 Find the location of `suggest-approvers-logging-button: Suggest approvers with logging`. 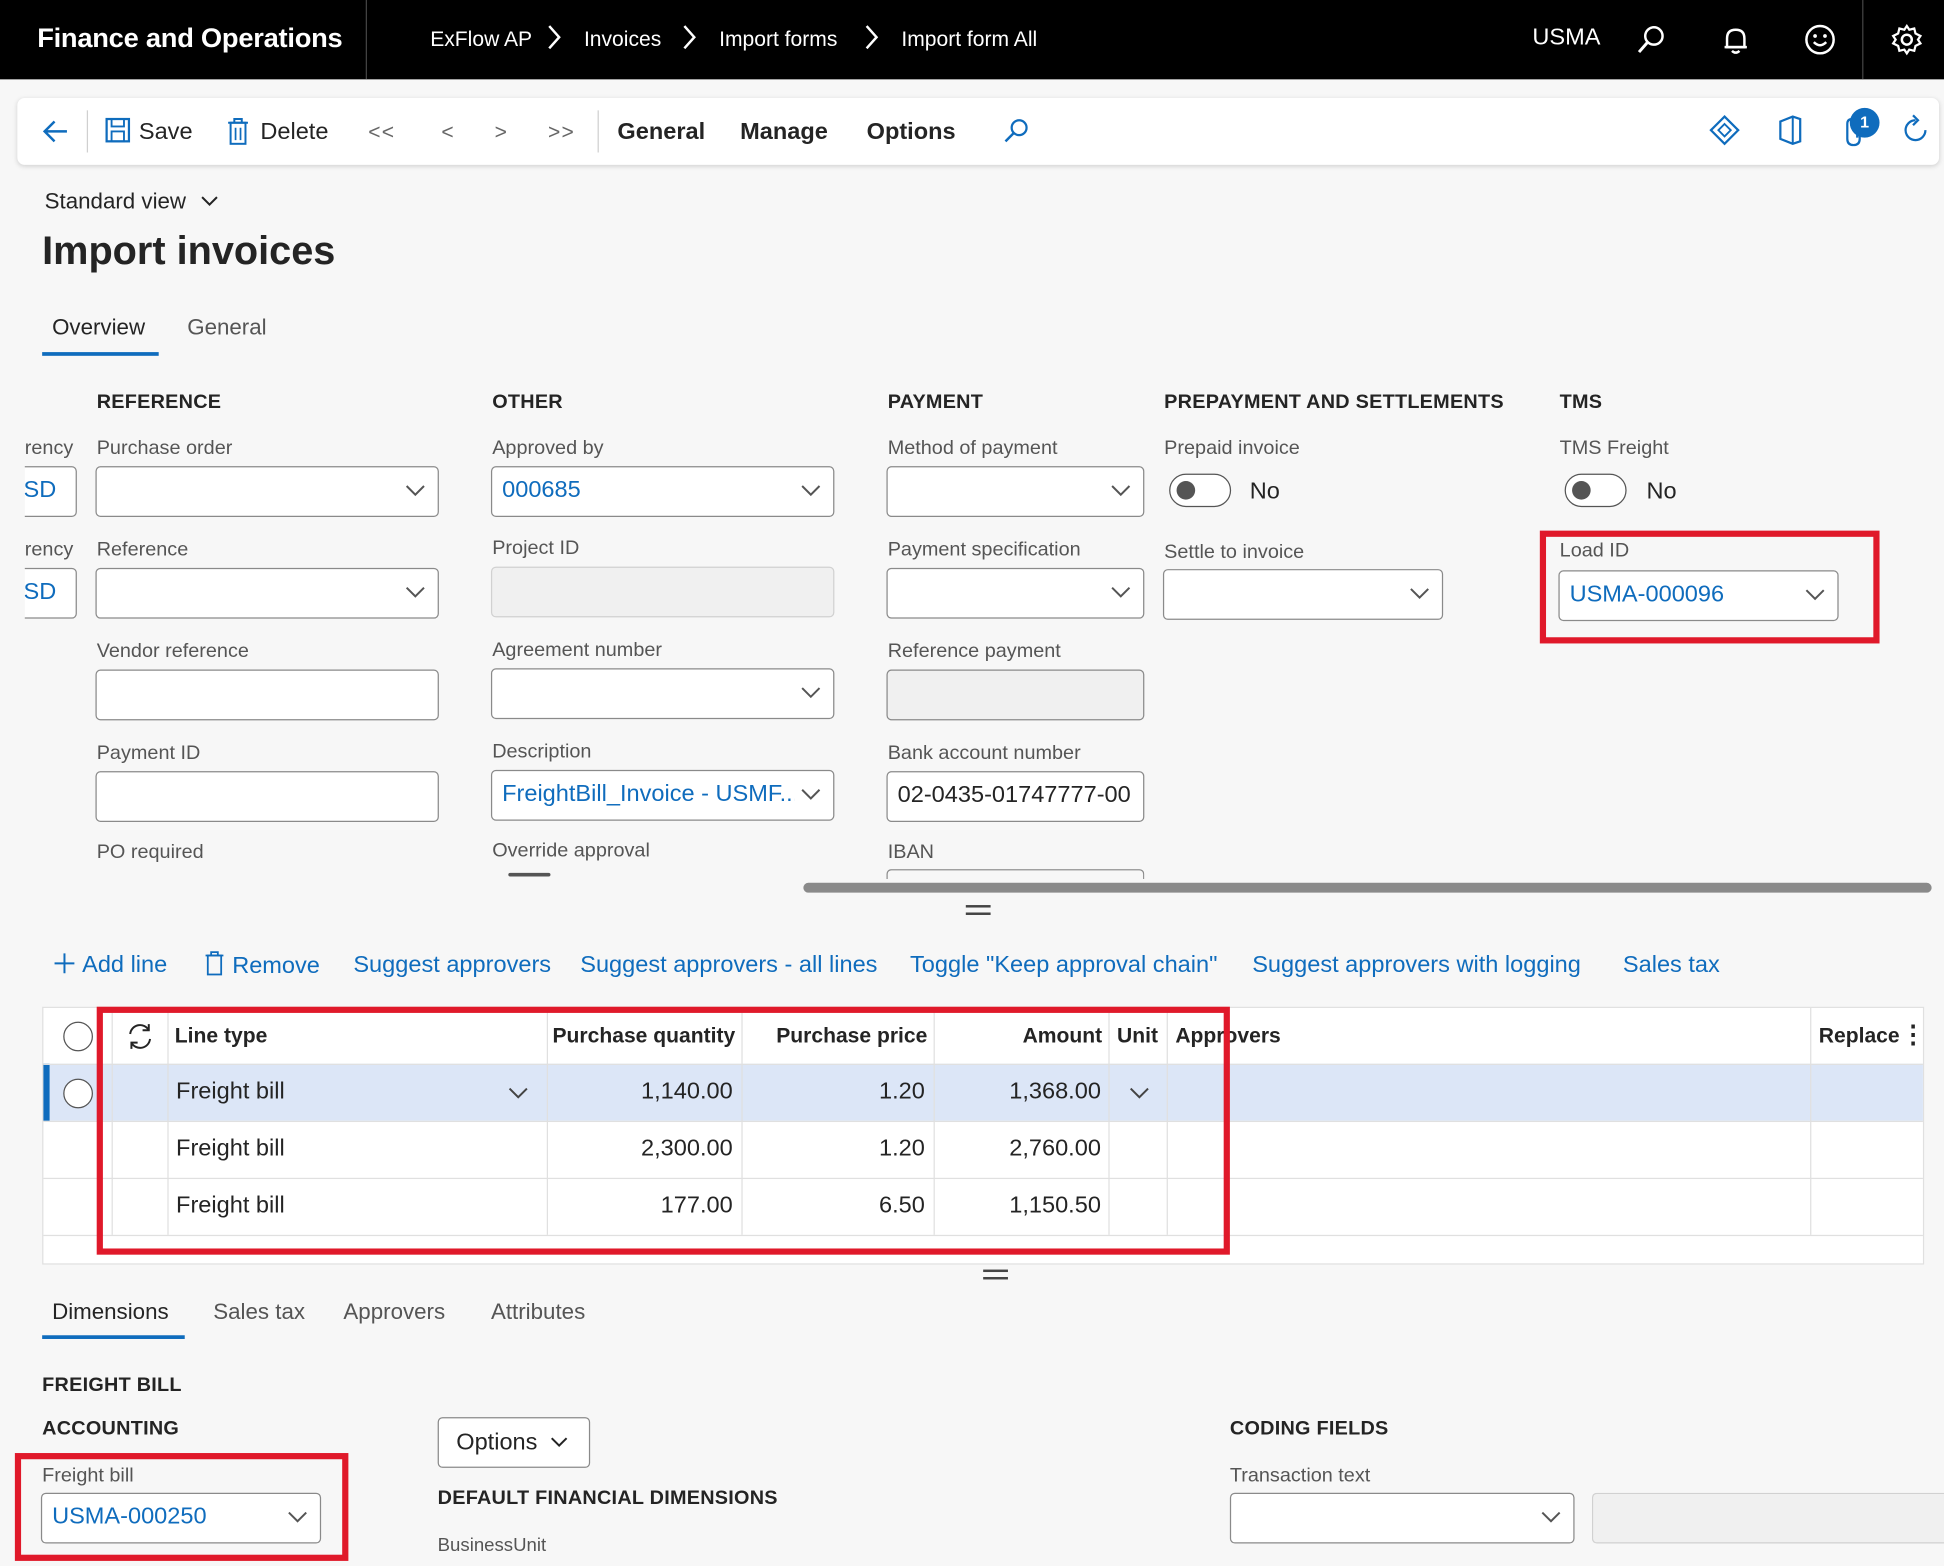

suggest-approvers-logging-button: Suggest approvers with logging is located at coordinates (1416, 966).